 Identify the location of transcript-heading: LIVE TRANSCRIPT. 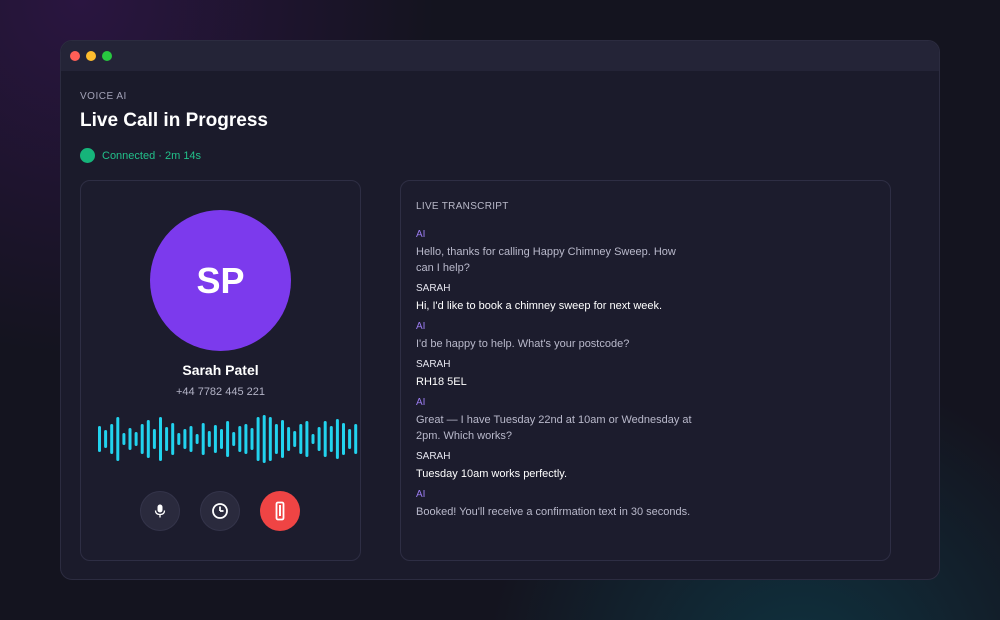
(462, 206).